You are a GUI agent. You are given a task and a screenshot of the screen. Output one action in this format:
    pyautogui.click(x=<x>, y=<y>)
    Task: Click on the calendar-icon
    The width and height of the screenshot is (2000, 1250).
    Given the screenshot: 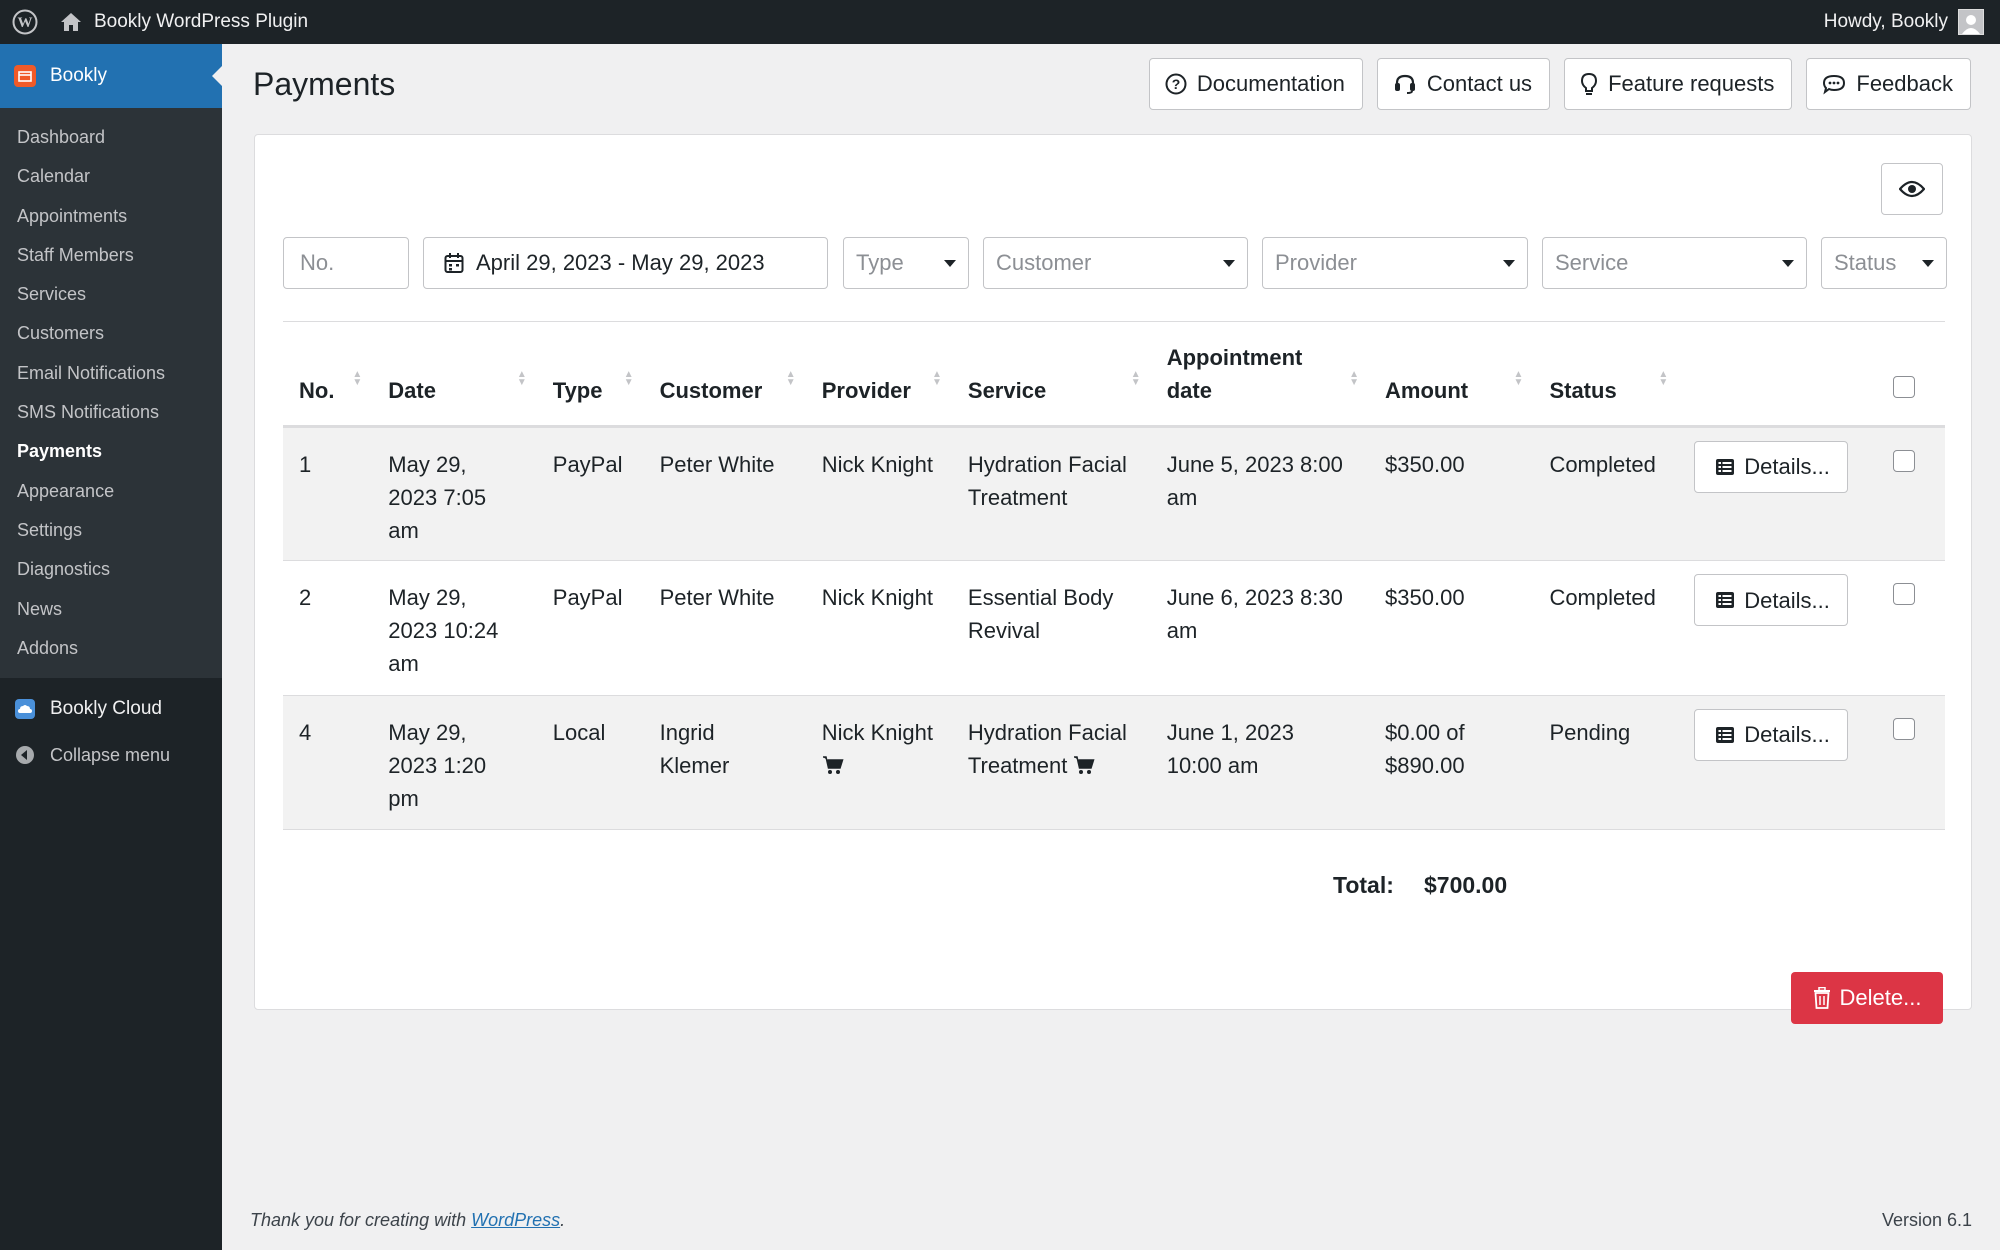 What is the action you would take?
    pyautogui.click(x=454, y=263)
    